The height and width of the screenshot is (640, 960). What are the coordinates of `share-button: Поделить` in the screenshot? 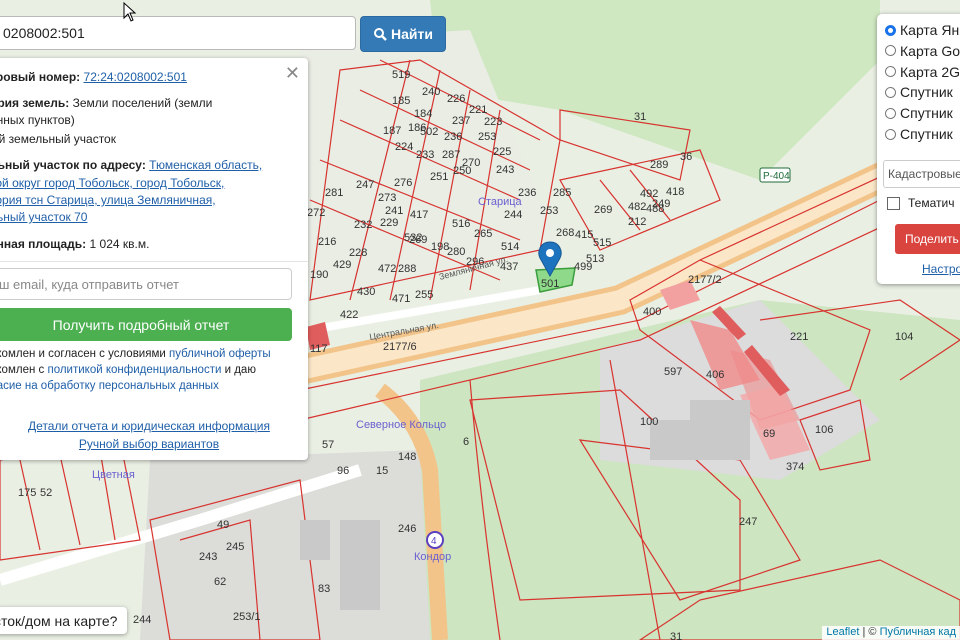 It's located at (927, 239).